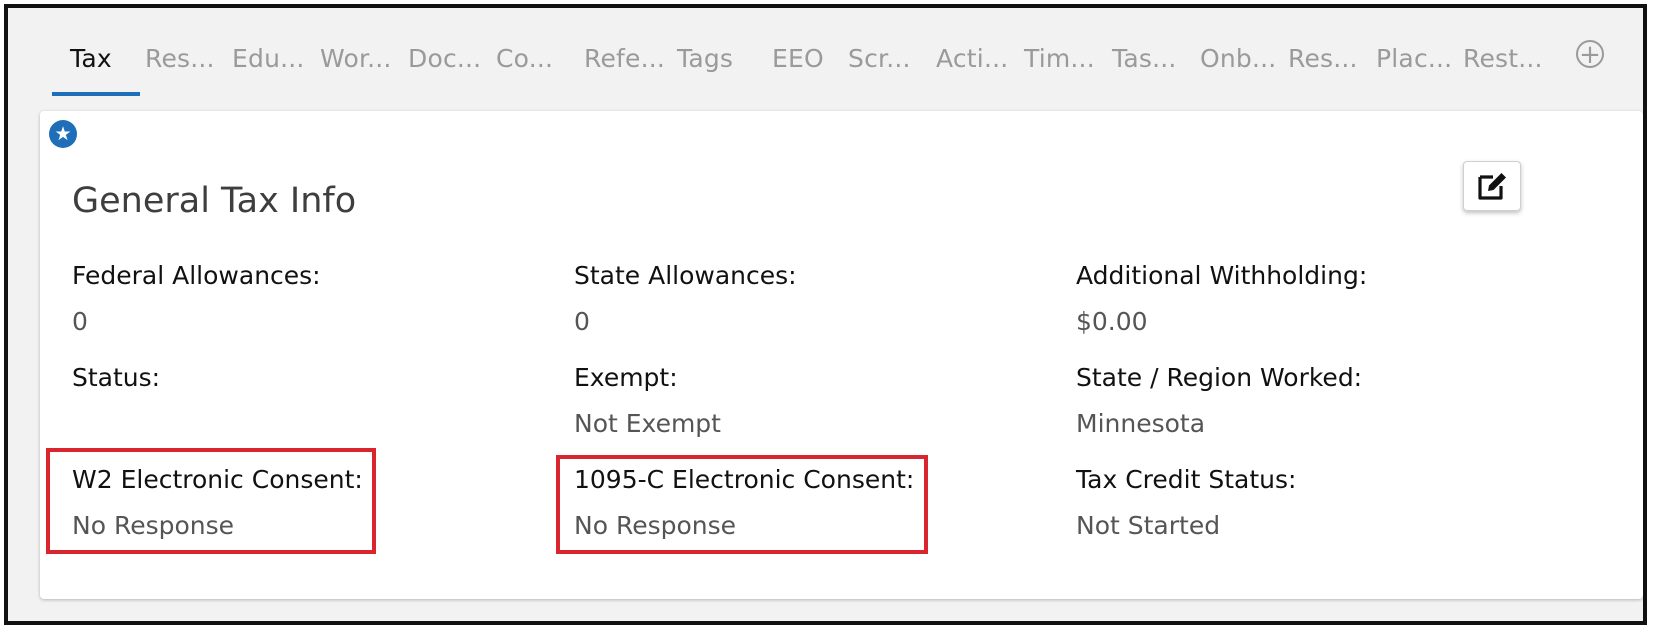 The image size is (1655, 633). What do you see at coordinates (91, 58) in the screenshot?
I see `tab-tax: Tax` at bounding box center [91, 58].